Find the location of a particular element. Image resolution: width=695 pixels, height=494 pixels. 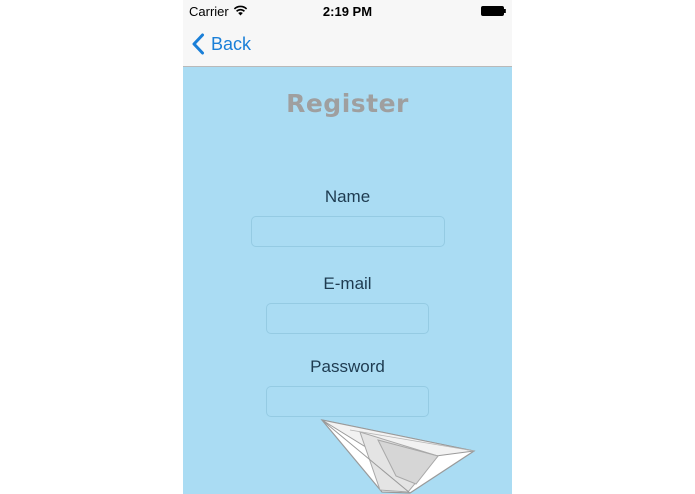

back-label: Back is located at coordinates (231, 43).